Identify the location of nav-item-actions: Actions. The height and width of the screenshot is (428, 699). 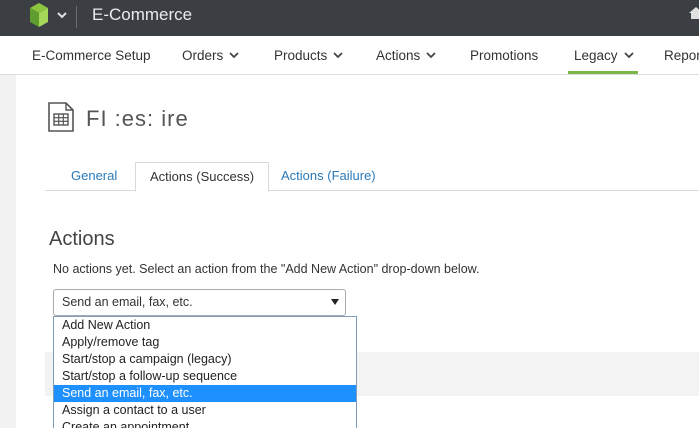
(406, 55).